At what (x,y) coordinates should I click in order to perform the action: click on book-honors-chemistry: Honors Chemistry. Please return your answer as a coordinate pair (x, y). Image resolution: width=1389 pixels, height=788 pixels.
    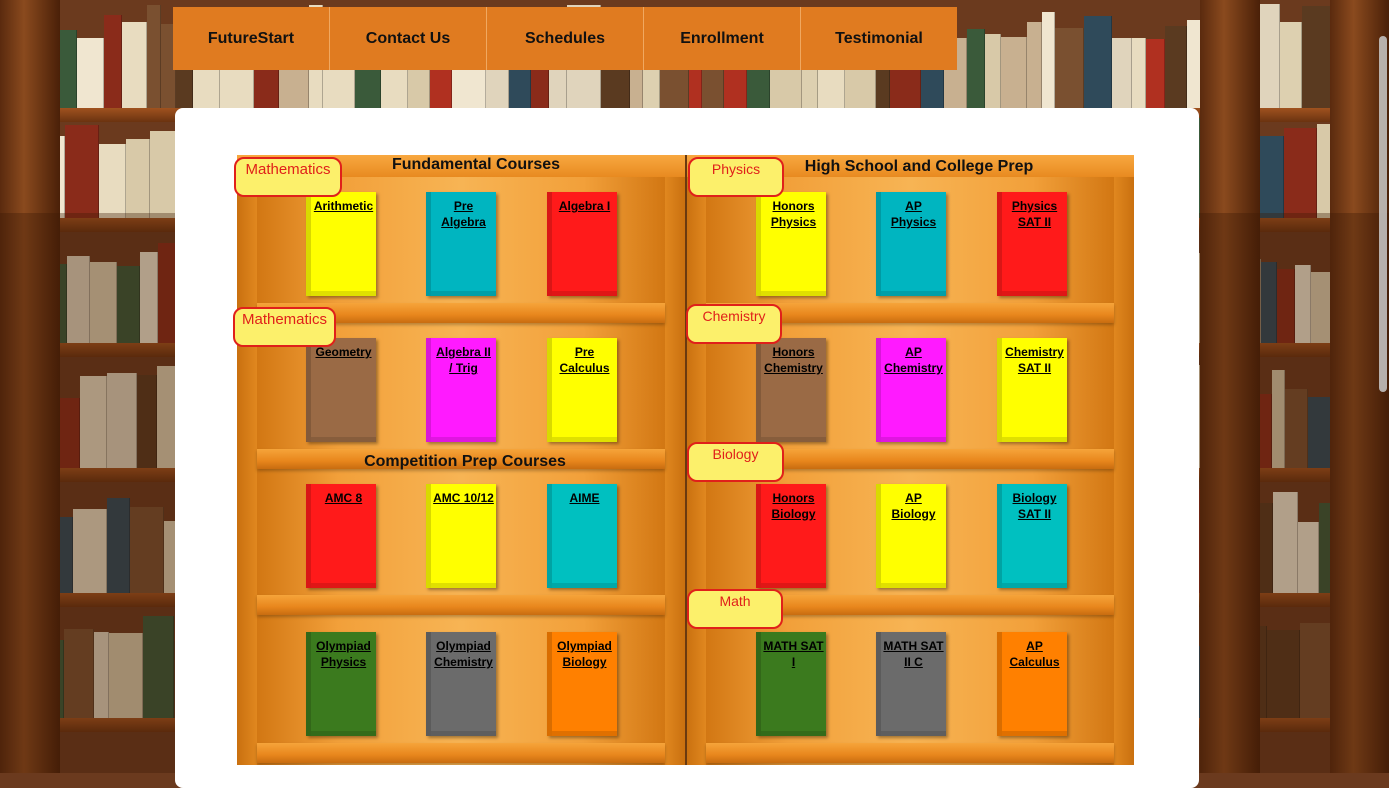
    Looking at the image, I should click on (791, 390).